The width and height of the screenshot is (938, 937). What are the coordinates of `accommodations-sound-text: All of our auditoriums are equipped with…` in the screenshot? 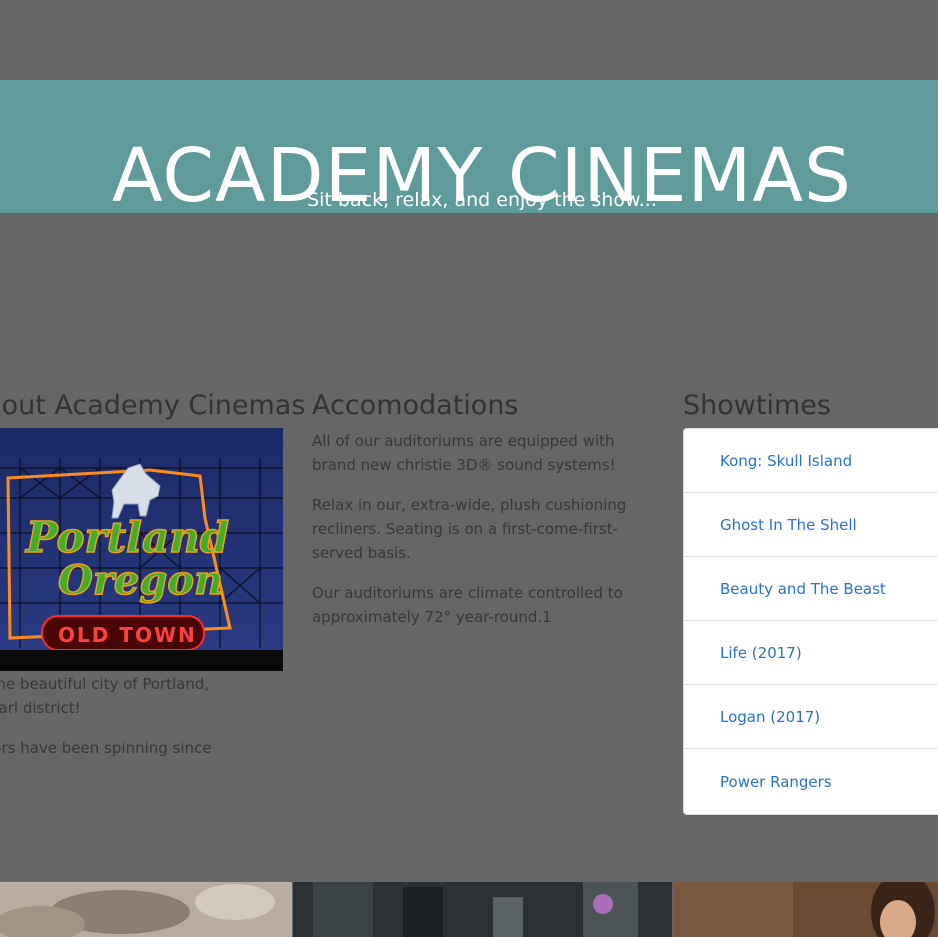 It's located at (464, 453).